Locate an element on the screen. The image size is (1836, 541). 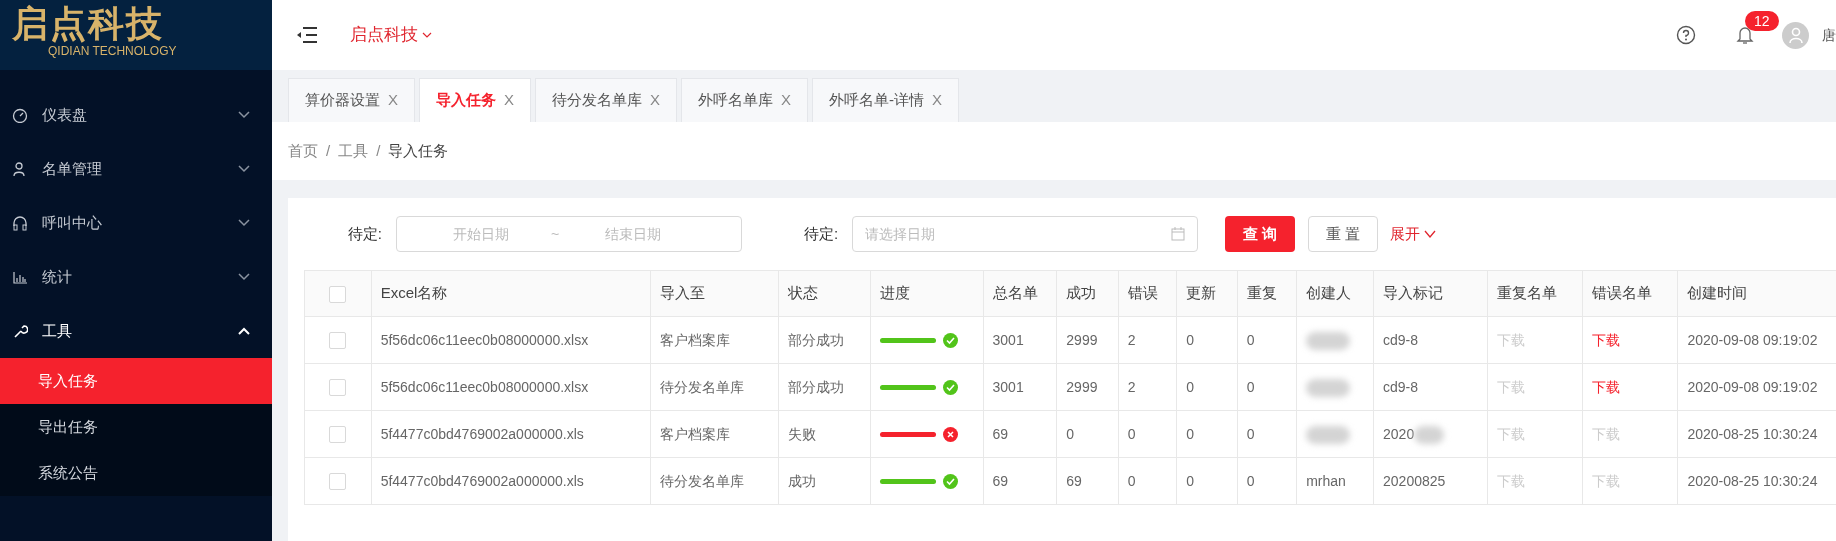
tab: 待分发名单库 X is located at coordinates (606, 100).